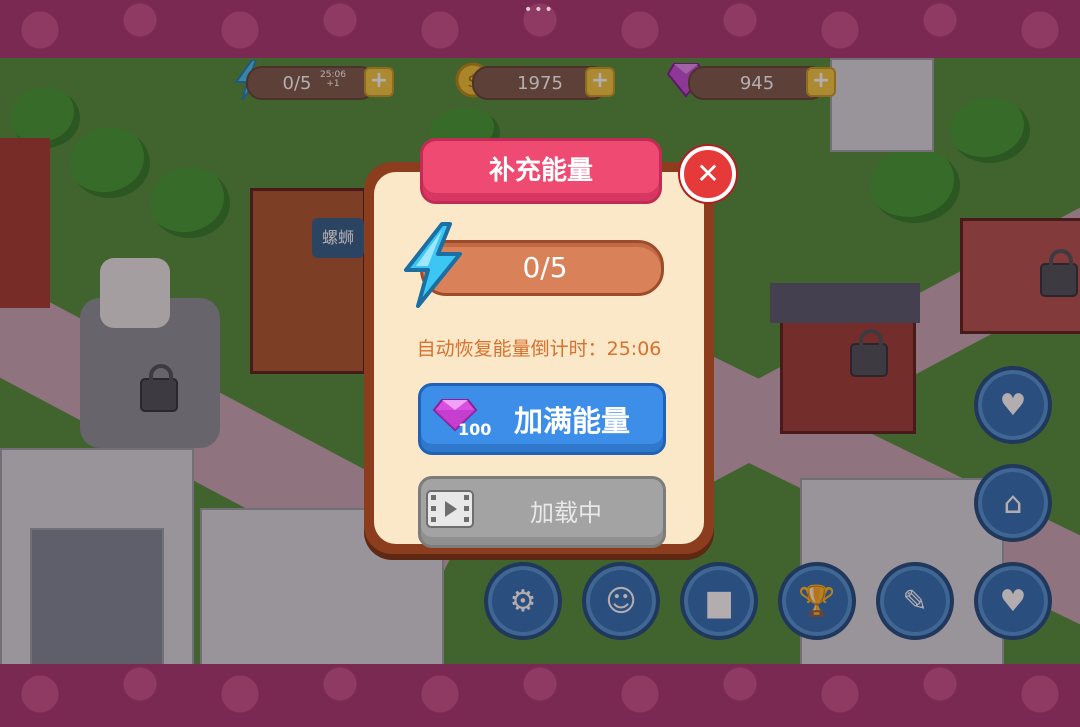 The image size is (1080, 727). Describe the element at coordinates (450, 509) in the screenshot. I see `film-strip-icon` at that location.